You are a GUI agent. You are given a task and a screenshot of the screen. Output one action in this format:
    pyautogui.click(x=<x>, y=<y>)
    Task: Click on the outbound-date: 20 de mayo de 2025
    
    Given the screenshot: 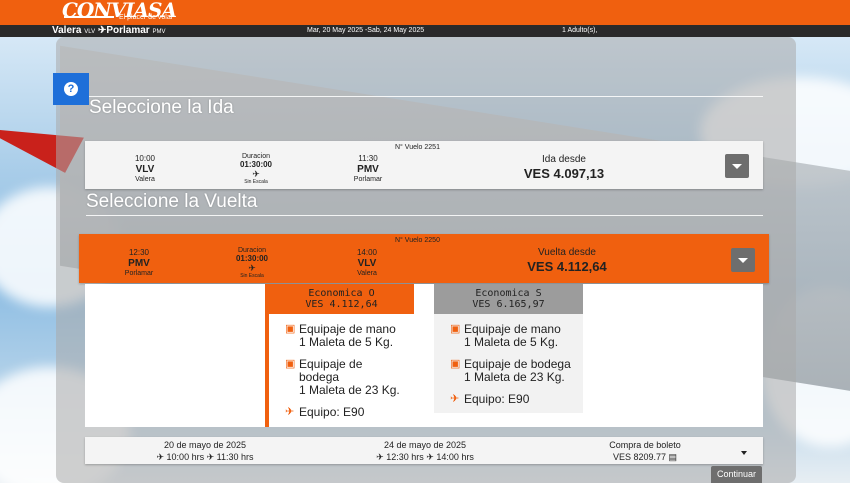 What is the action you would take?
    pyautogui.click(x=205, y=445)
    